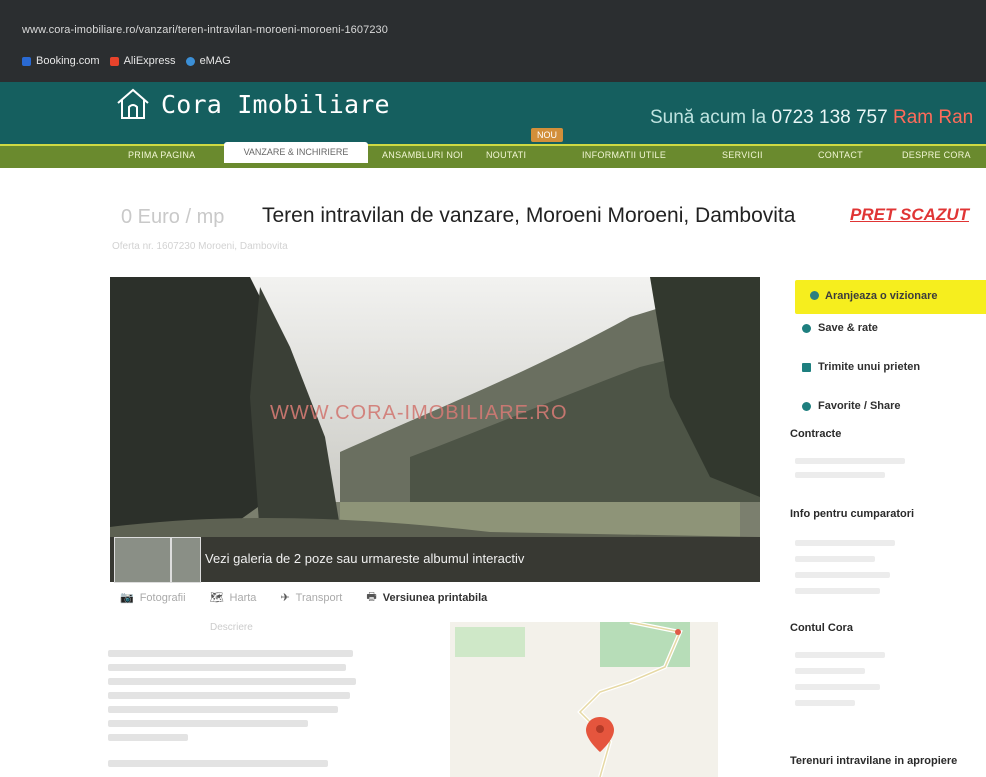  What do you see at coordinates (296, 152) in the screenshot?
I see `nav-item-vanzare-active: VANZARE & INCHIRIERE` at bounding box center [296, 152].